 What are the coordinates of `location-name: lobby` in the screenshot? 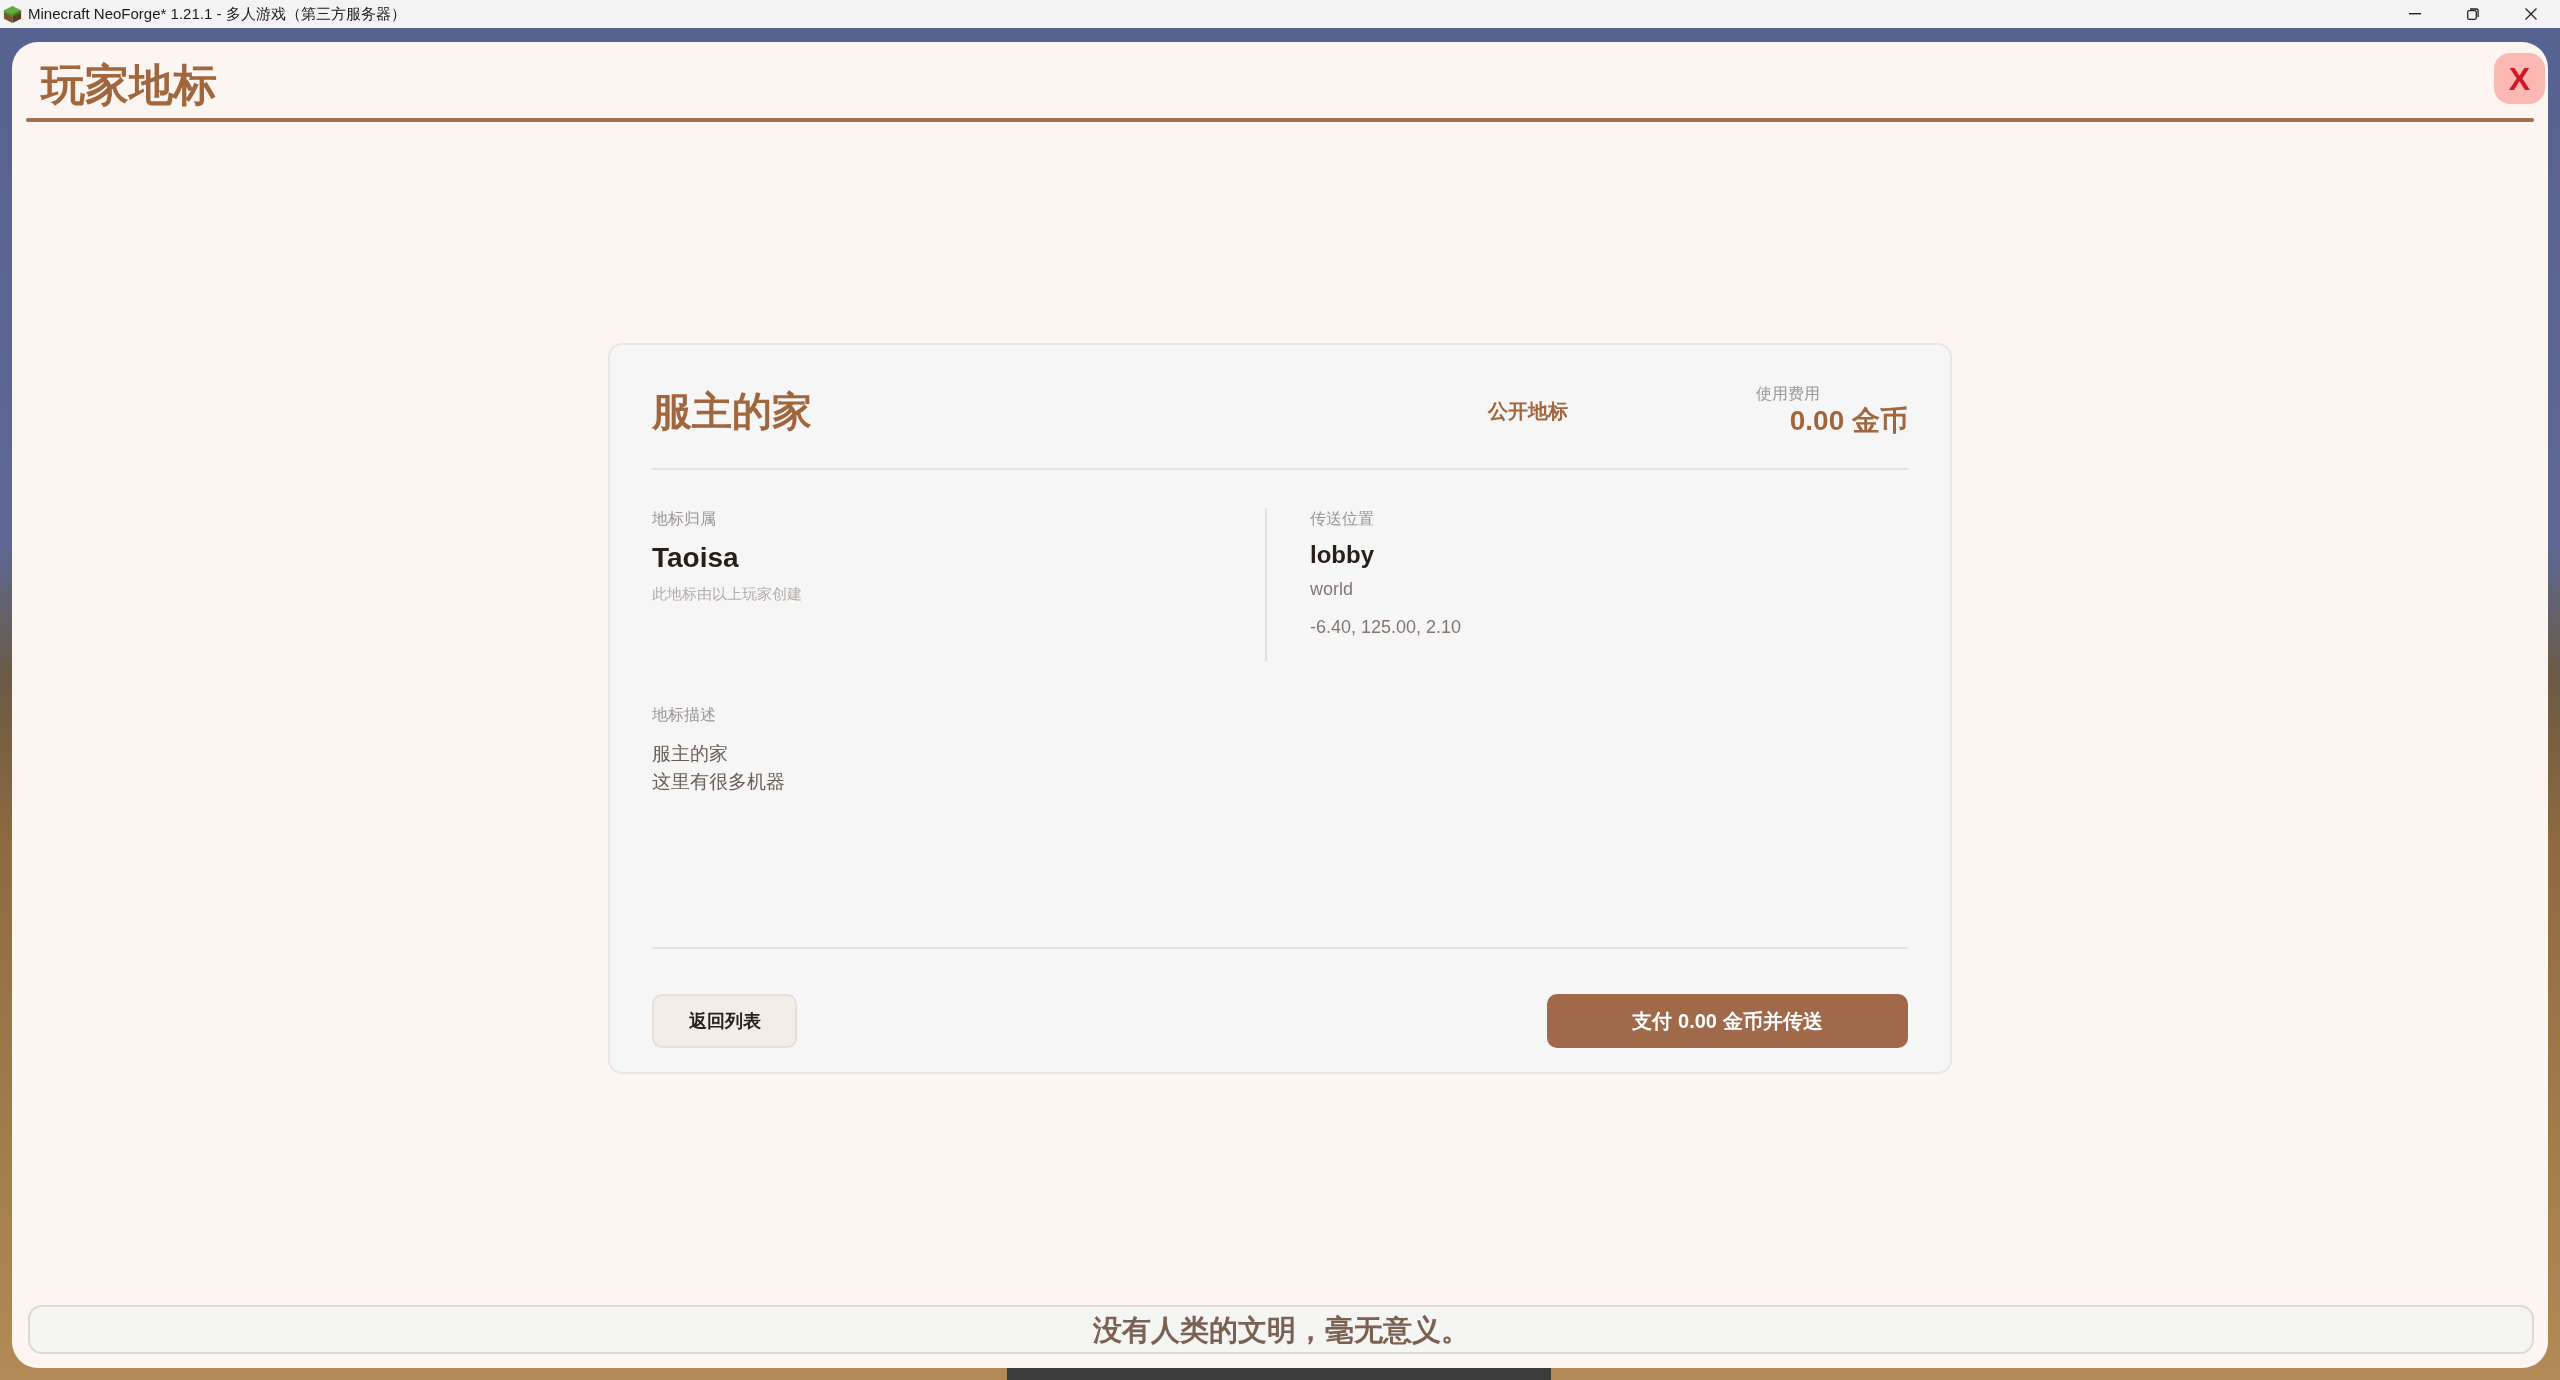 It's located at (1342, 555).